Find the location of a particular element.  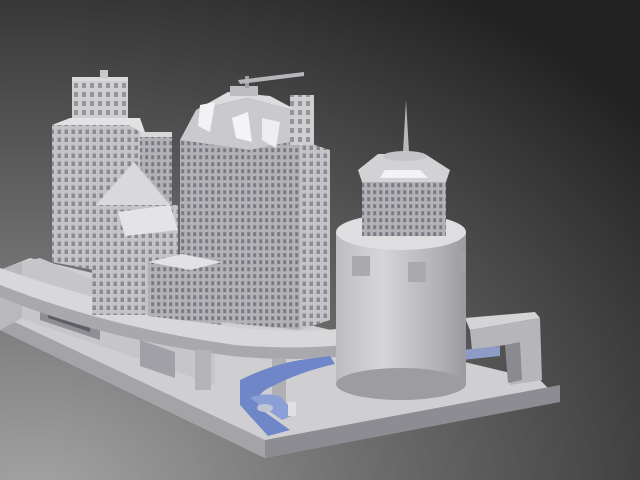

low-block is located at coordinates (185, 289).